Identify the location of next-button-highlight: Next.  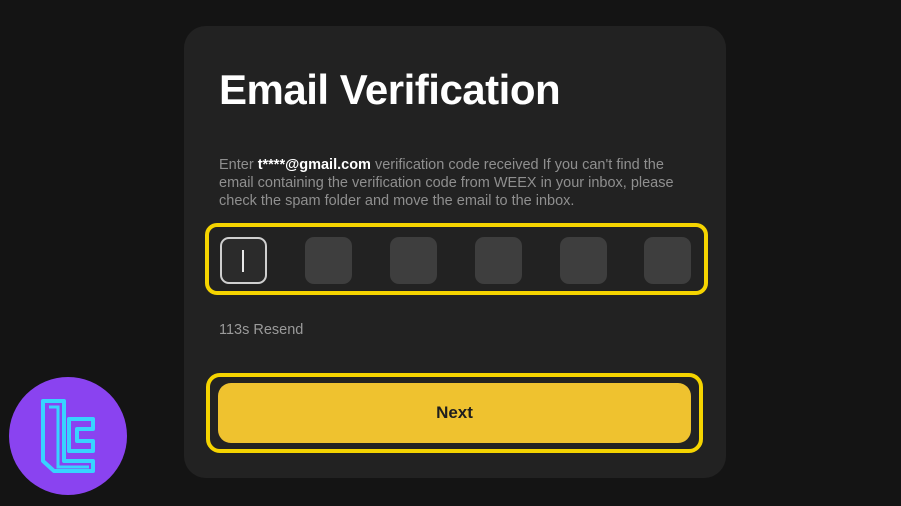
(454, 413).